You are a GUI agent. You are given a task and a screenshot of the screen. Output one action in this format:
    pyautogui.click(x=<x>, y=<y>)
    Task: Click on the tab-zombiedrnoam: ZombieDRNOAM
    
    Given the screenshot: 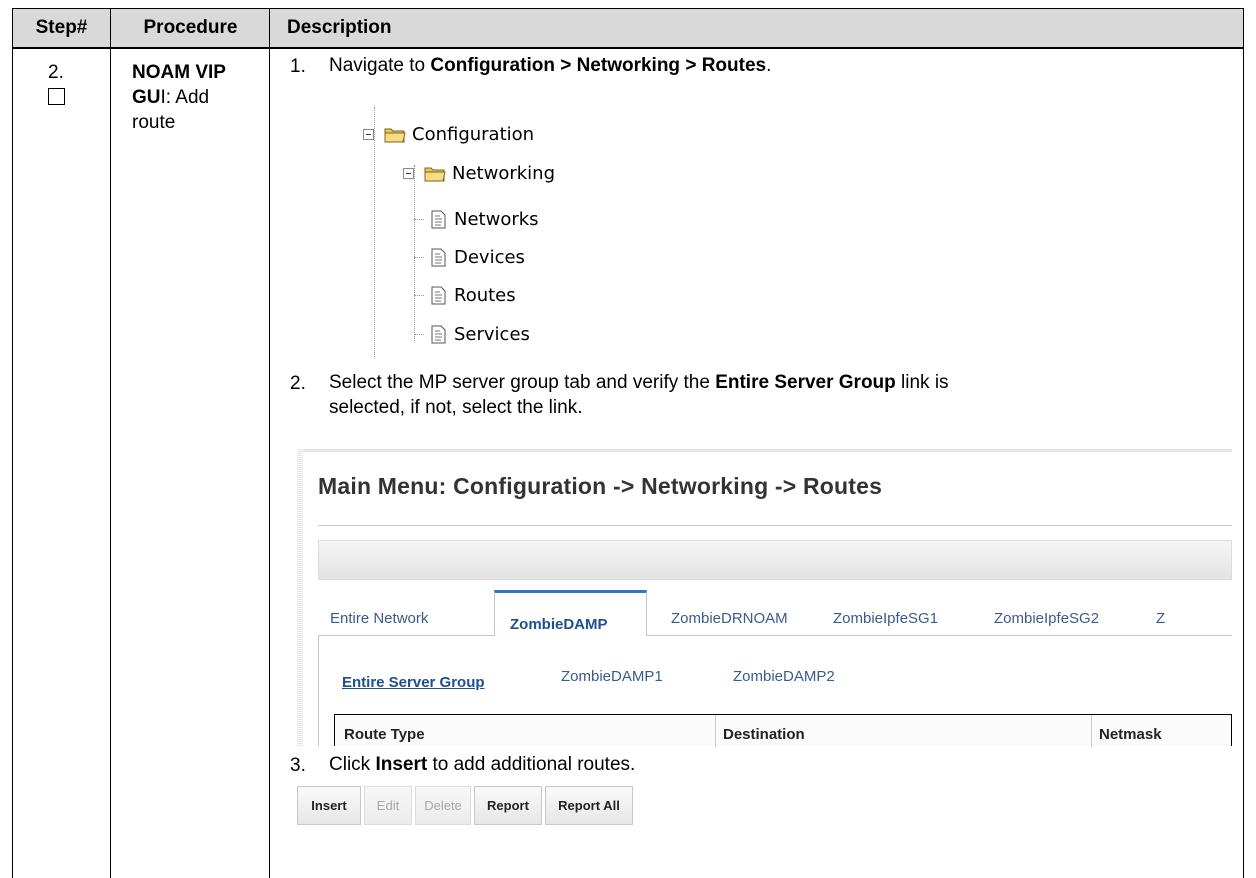 What is the action you would take?
    pyautogui.click(x=729, y=618)
    